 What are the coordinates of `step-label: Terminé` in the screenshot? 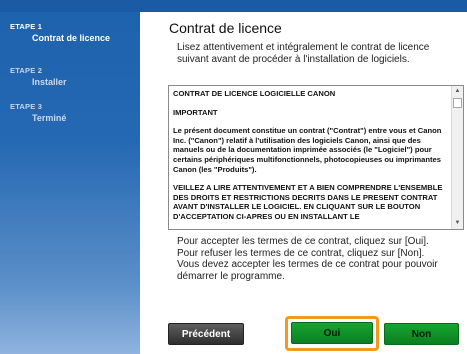 It's located at (49, 118).